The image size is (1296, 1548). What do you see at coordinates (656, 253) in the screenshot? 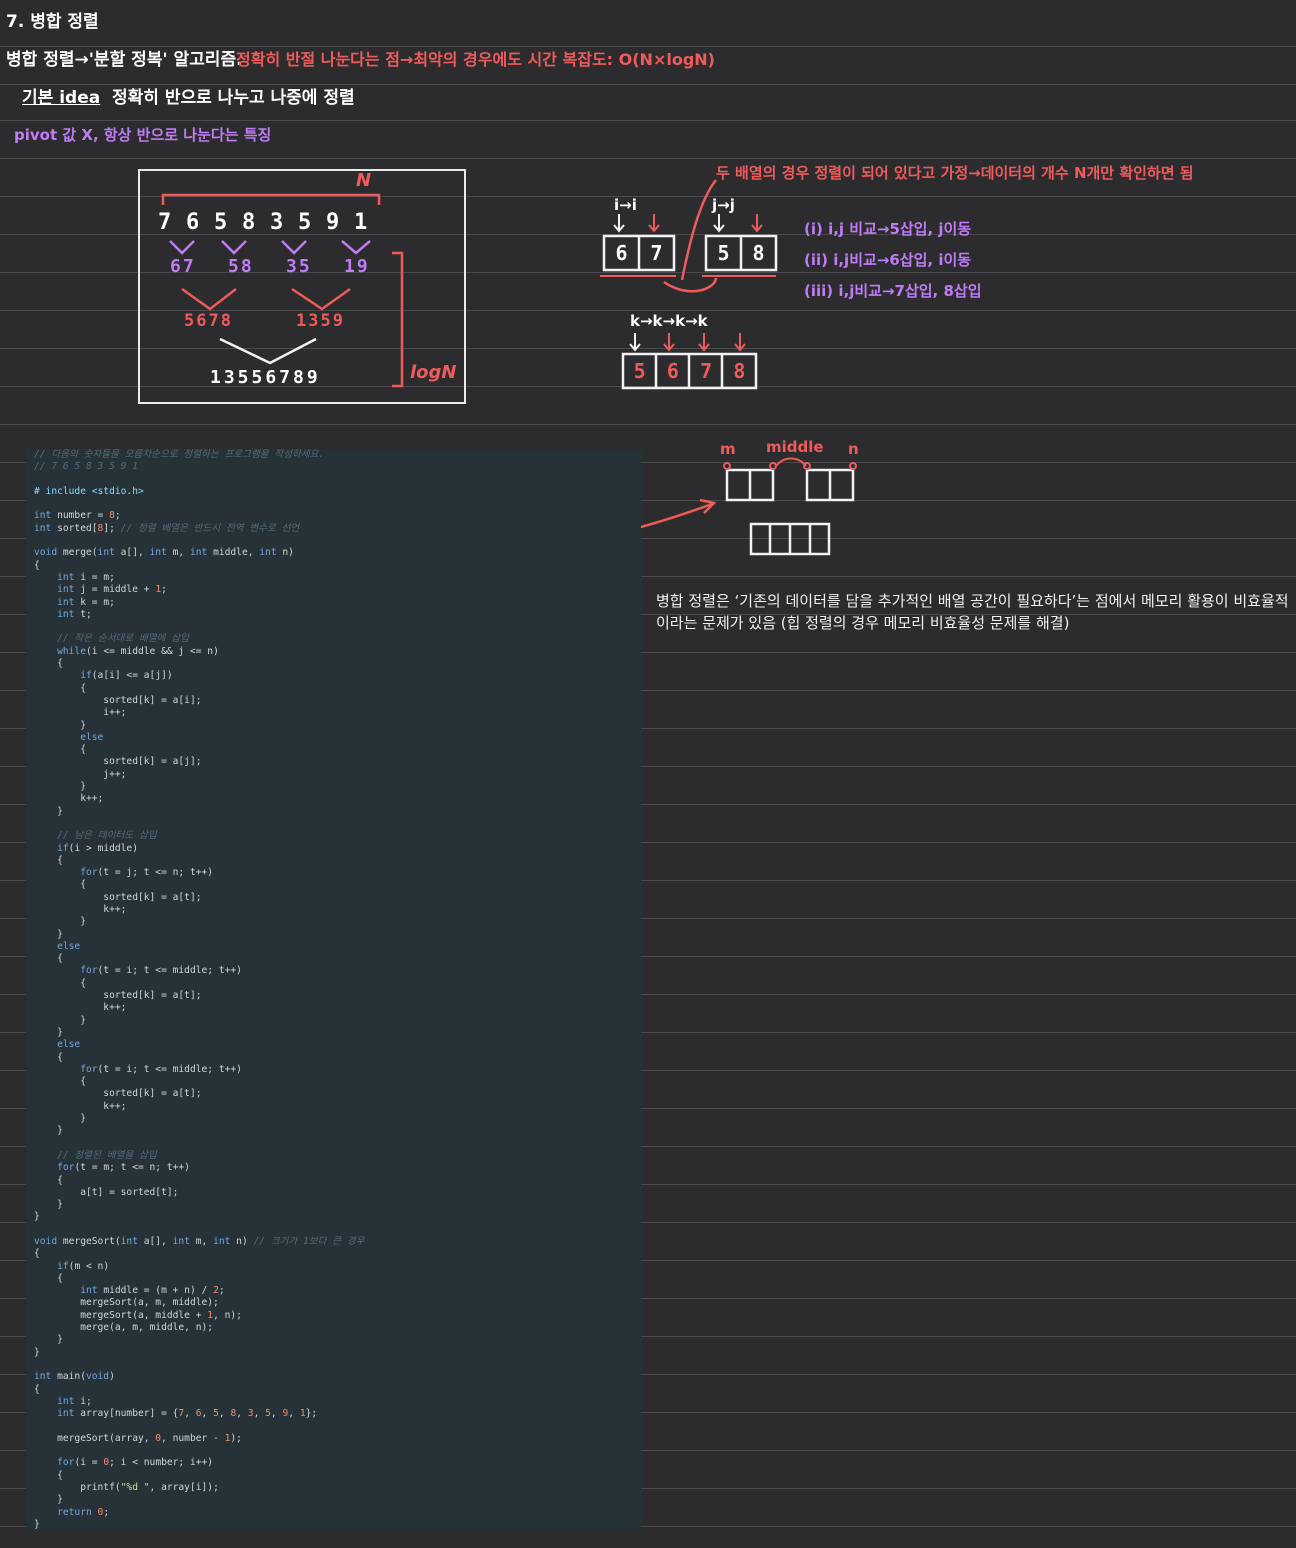
I see `array-cell: 7` at bounding box center [656, 253].